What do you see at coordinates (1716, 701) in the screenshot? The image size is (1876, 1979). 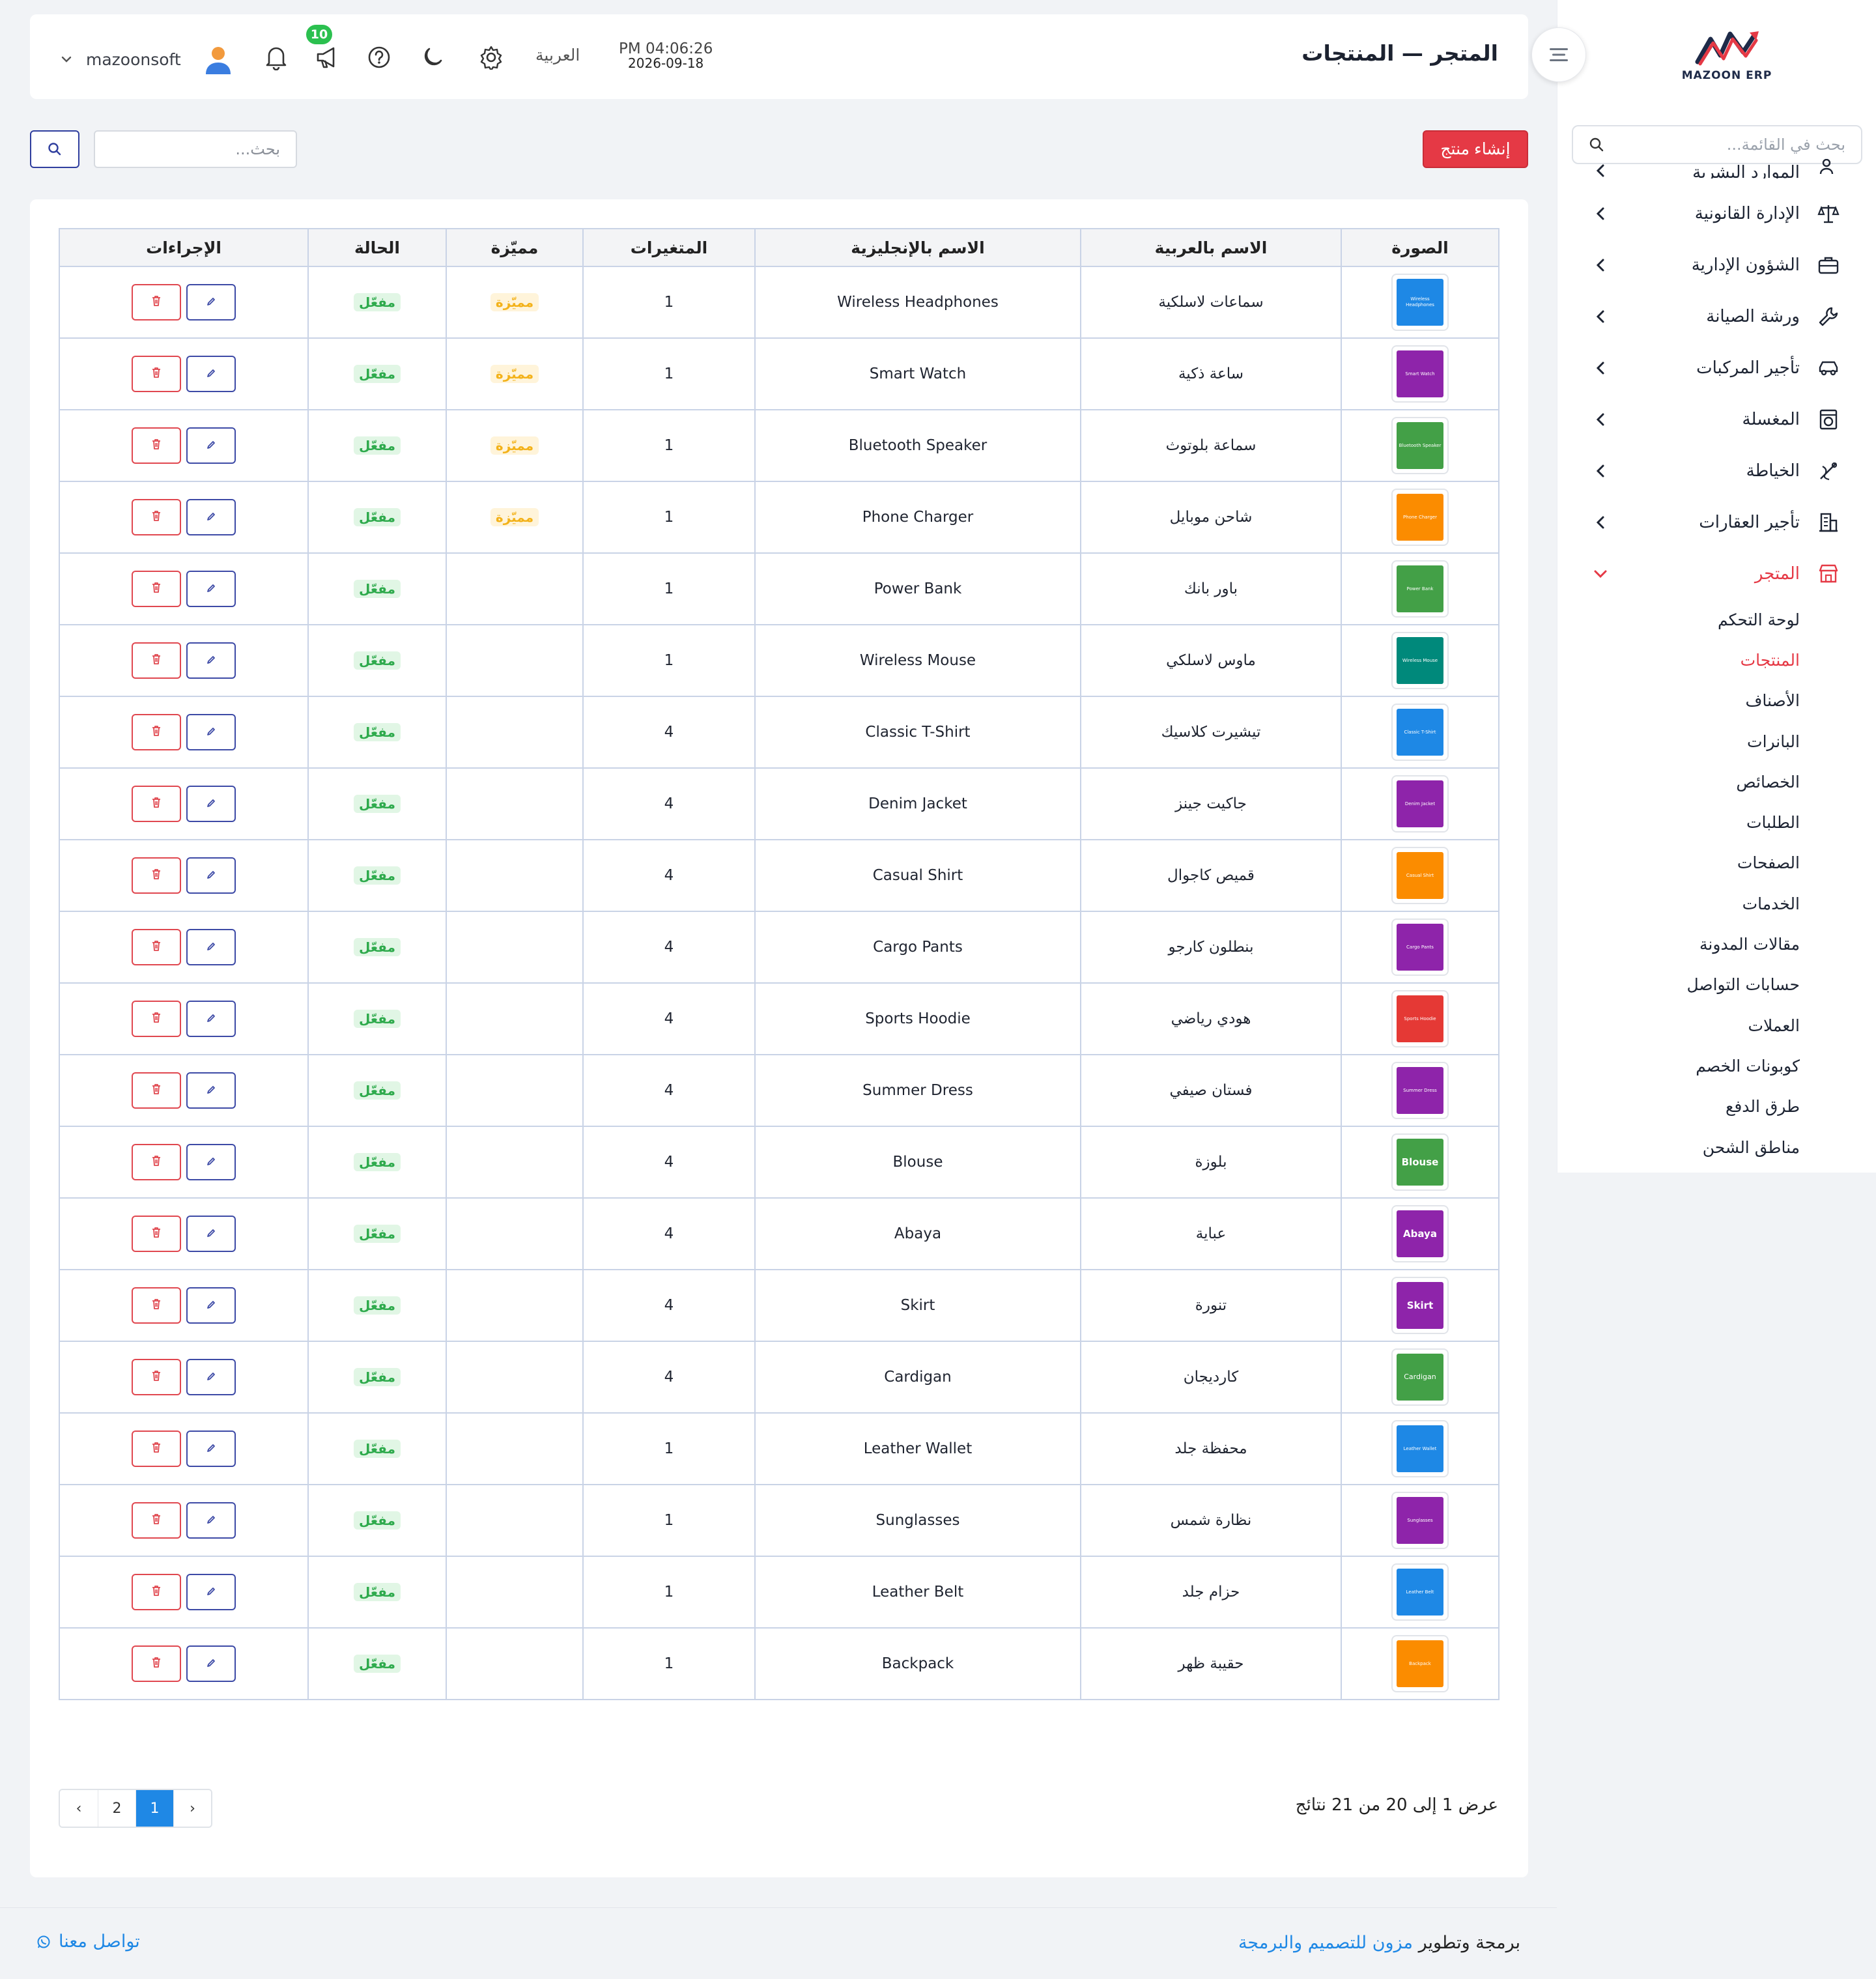 I see `sidebar-subitem: الأصناف` at bounding box center [1716, 701].